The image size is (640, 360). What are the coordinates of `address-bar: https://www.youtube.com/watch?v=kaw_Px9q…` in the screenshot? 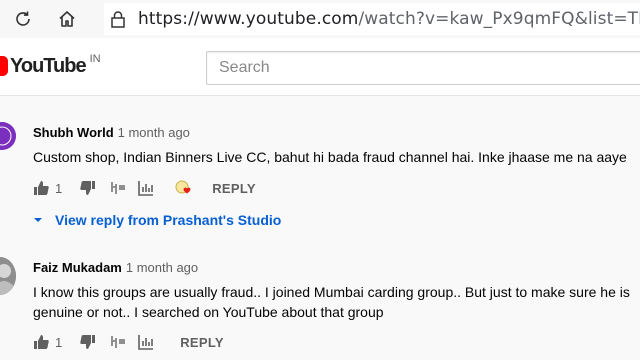 It's located at (372, 19).